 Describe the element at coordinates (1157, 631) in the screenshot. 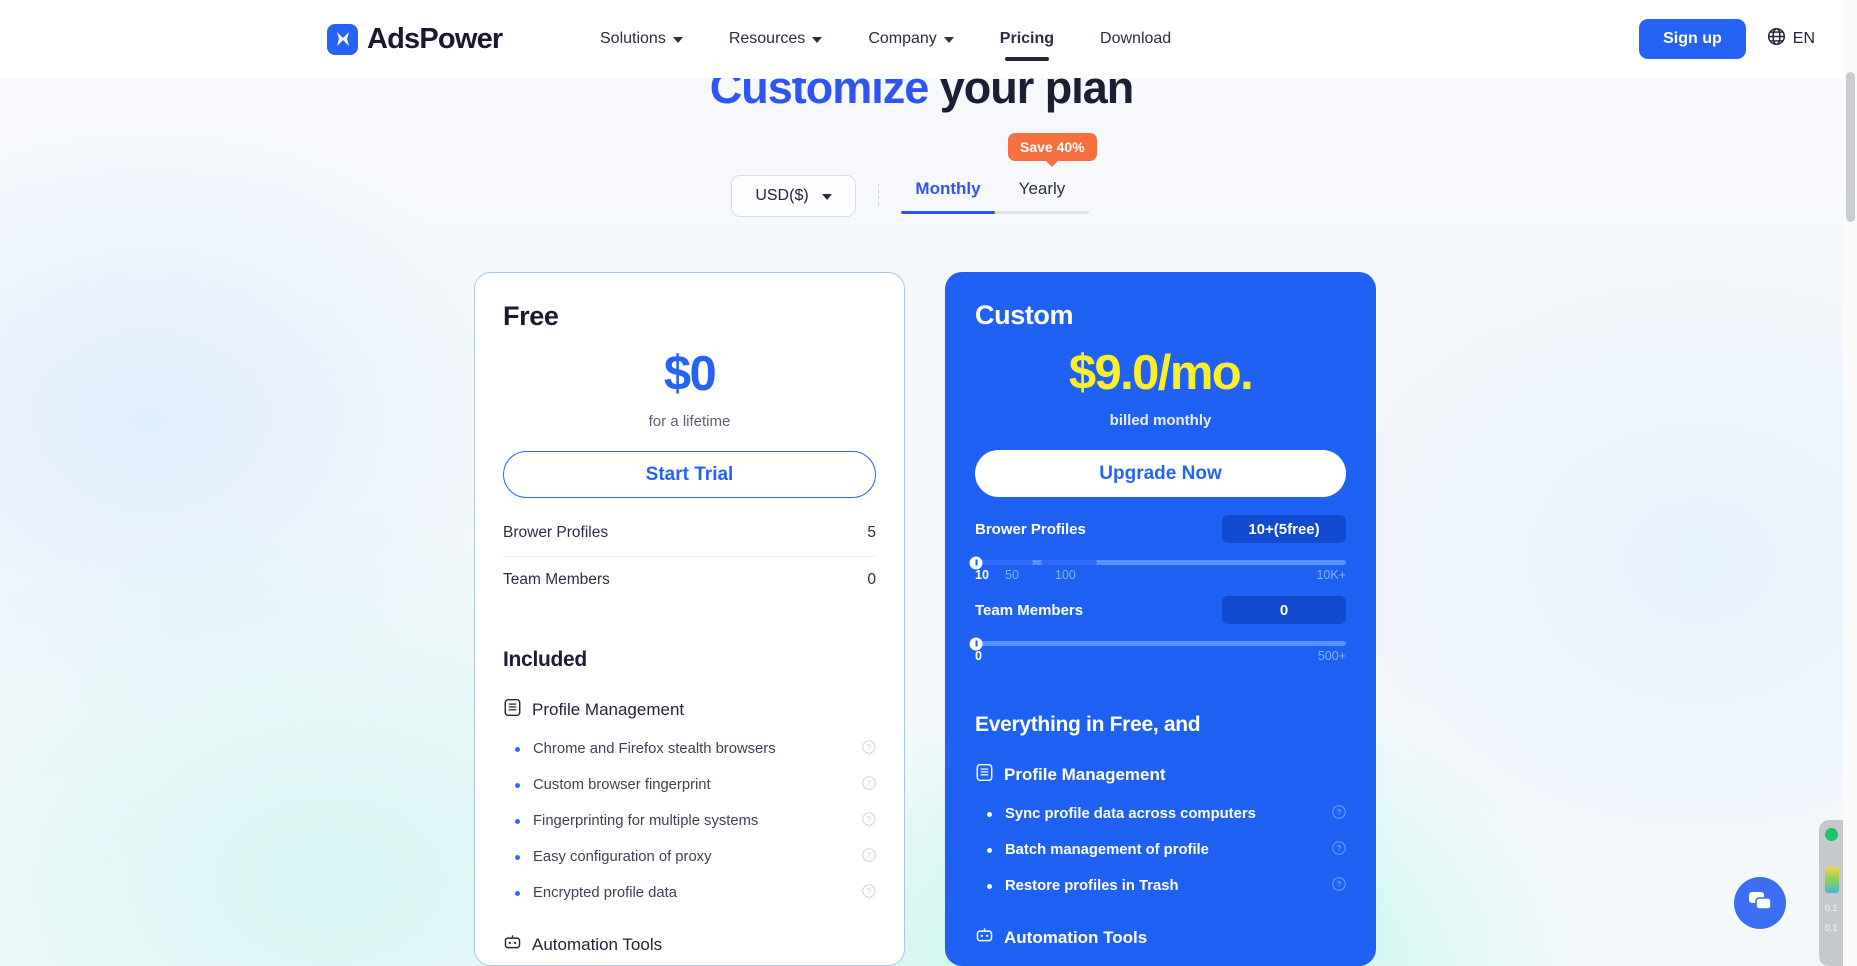

I see `slider-team-members: Team Members 0 0 500+` at that location.